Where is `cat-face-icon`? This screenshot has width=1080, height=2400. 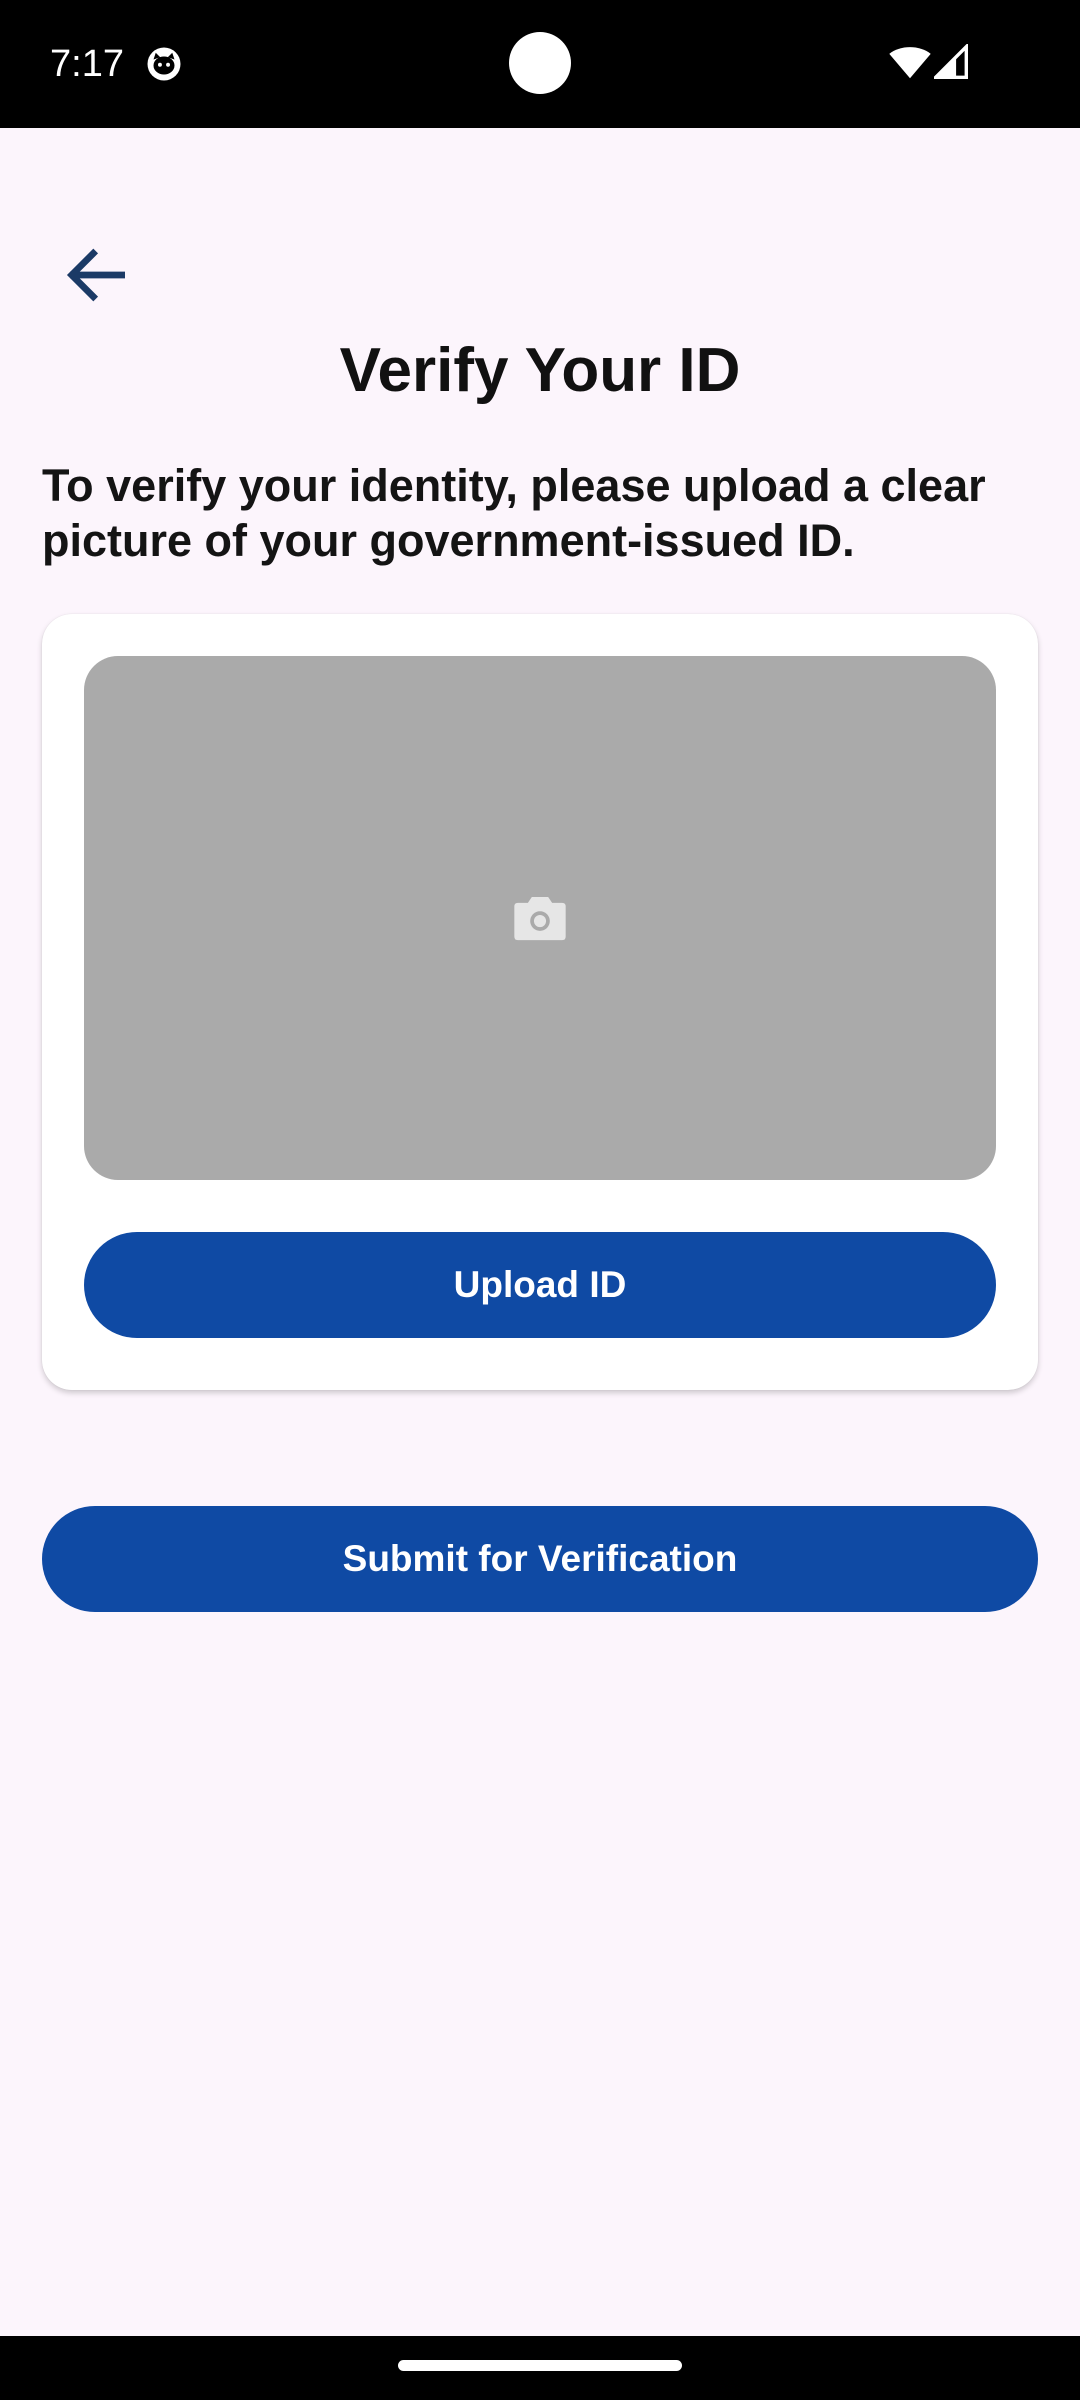
cat-face-icon is located at coordinates (164, 64).